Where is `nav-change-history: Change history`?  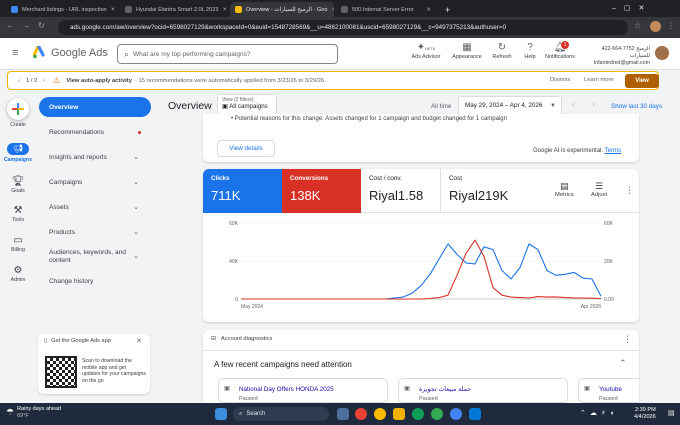
nav-change-history: Change history is located at coordinates (95, 281).